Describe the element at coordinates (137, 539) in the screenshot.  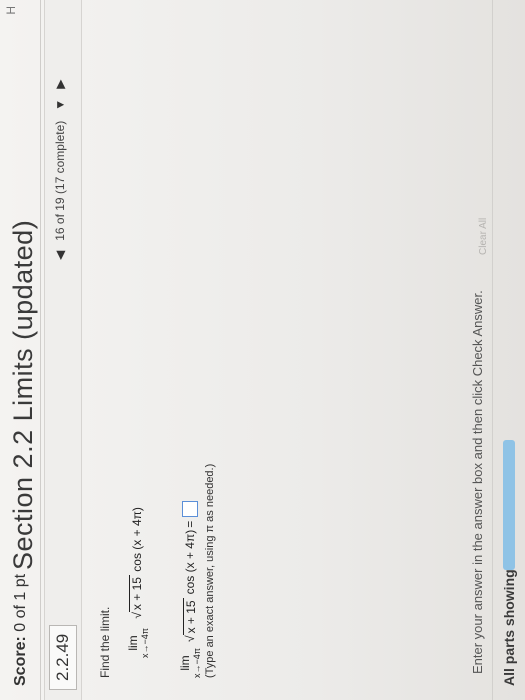
I see `cos-term: cos (x + 4π)` at that location.